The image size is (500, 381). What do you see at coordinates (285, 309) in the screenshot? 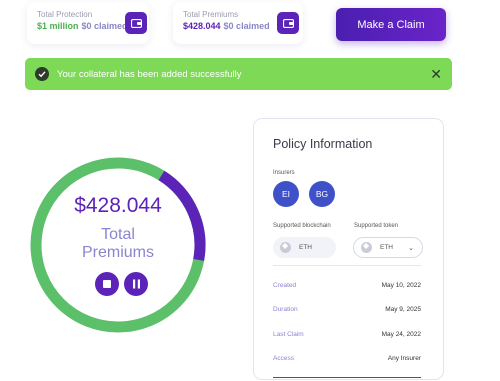
I see `duration-label: Duration` at bounding box center [285, 309].